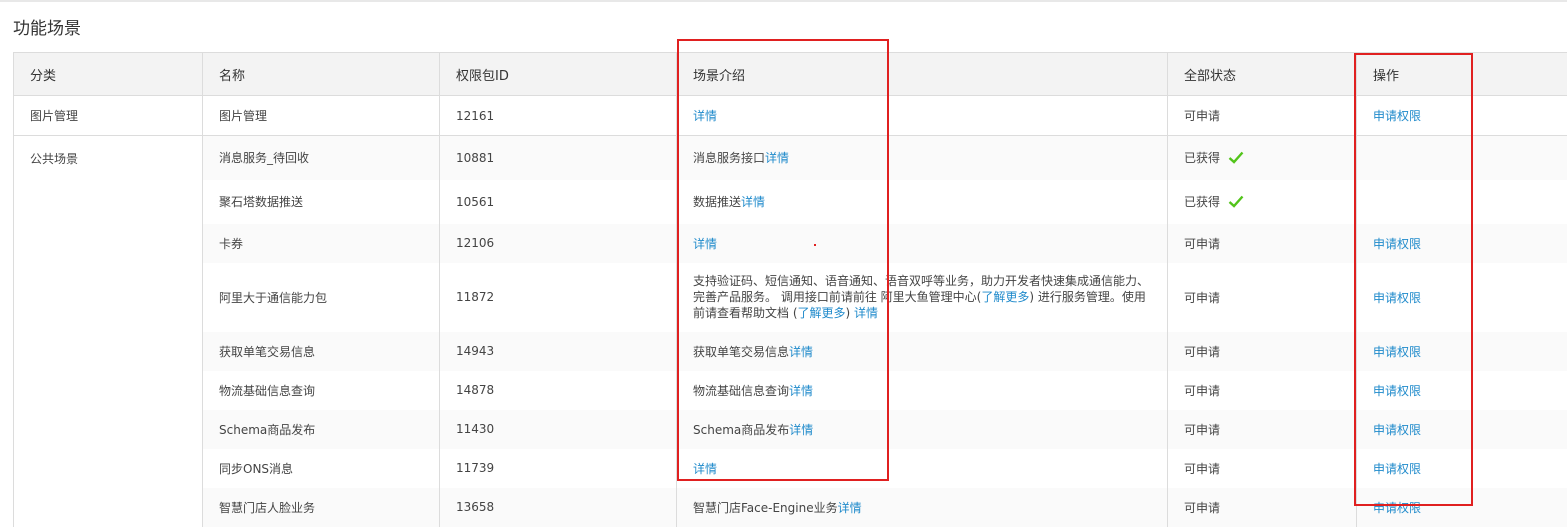  What do you see at coordinates (321, 507) in the screenshot?
I see `name-cell: 智慧门店人脸业务` at bounding box center [321, 507].